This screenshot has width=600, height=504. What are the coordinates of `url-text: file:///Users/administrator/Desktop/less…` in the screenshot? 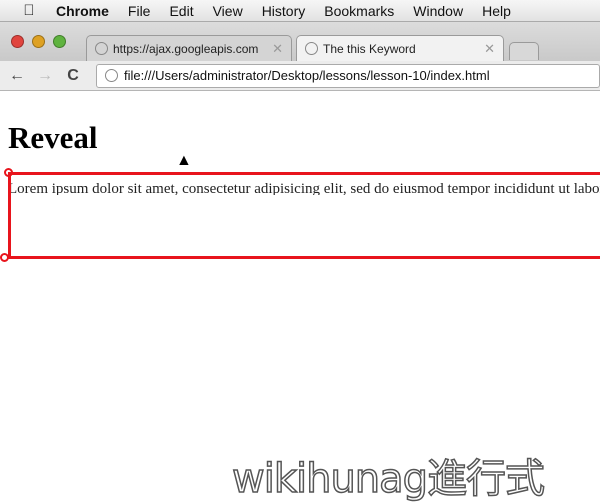 It's located at (307, 75).